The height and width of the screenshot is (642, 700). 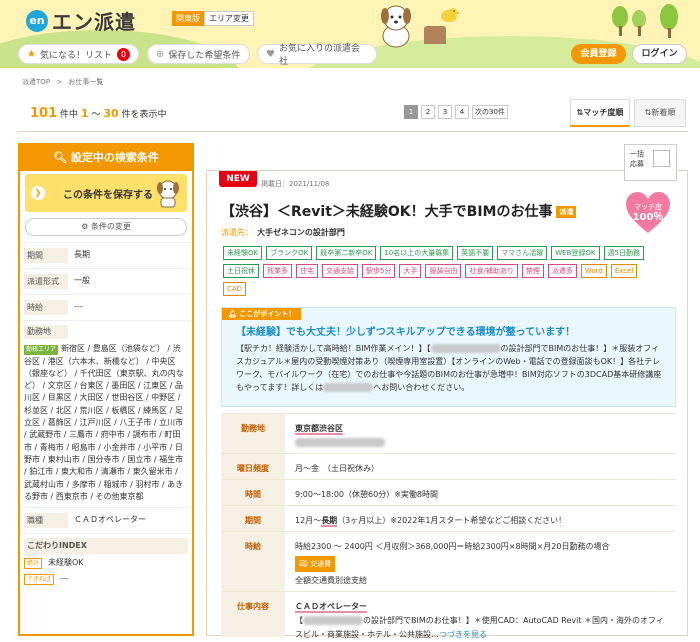 What do you see at coordinates (399, 211) in the screenshot?
I see `job-title-link: 【渋谷】＜Revit＞未経験OK！大手でBIMのお仕事 派遣` at bounding box center [399, 211].